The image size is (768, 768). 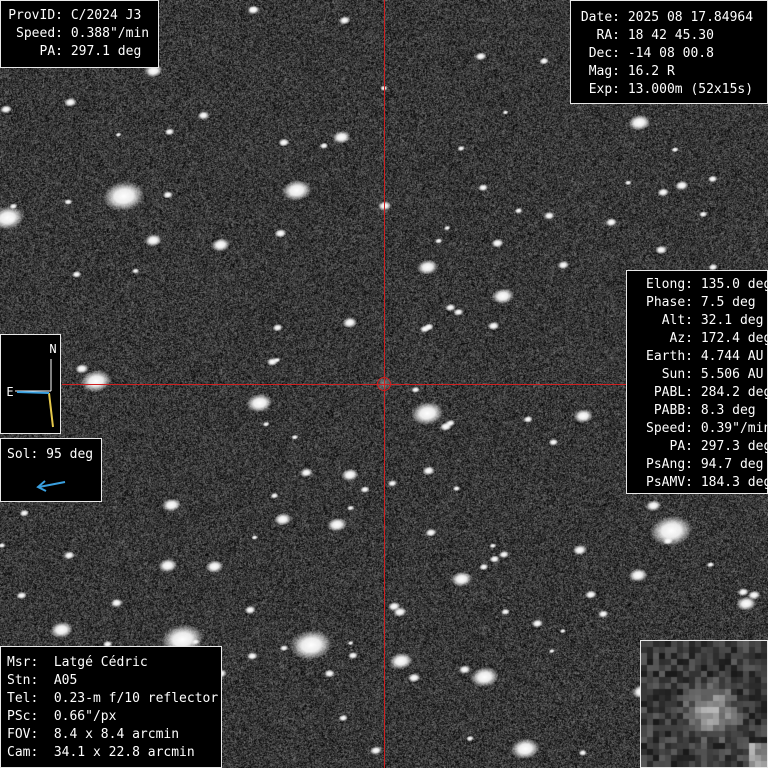 I want to click on geometry-row: PsAng: 94.7 deg, so click(x=699, y=465).